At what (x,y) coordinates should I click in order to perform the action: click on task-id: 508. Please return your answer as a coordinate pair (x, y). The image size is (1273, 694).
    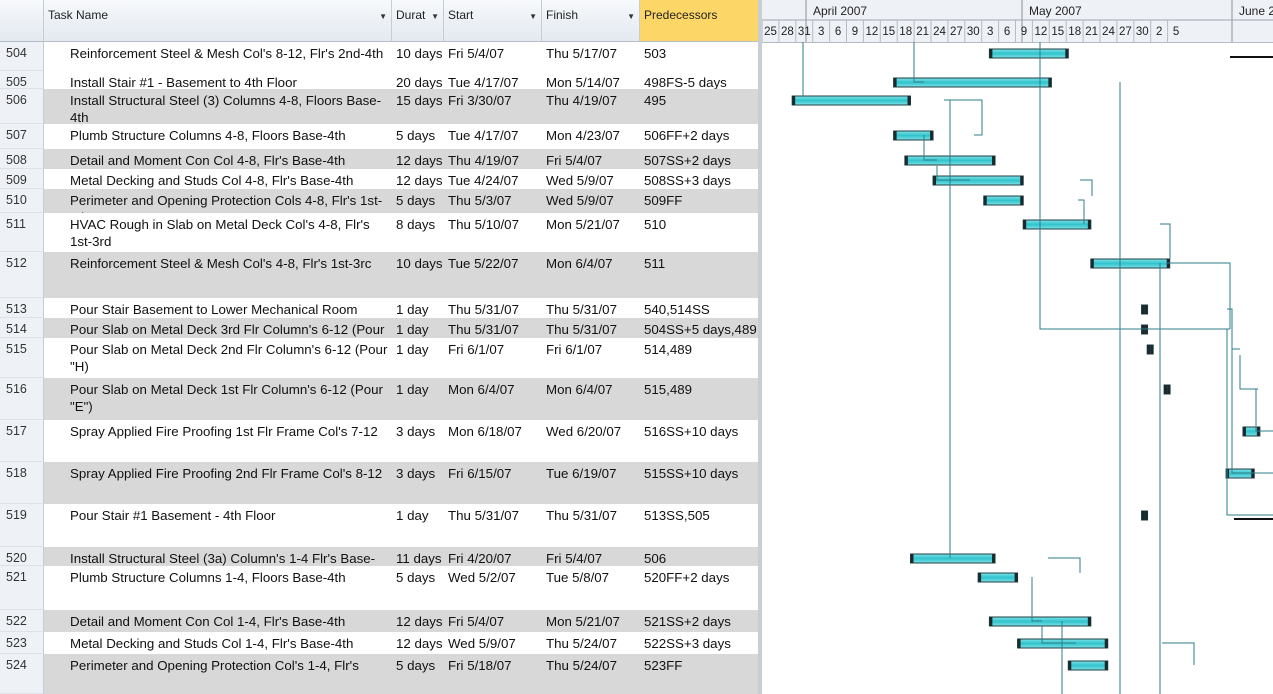
    Looking at the image, I should click on (22, 159).